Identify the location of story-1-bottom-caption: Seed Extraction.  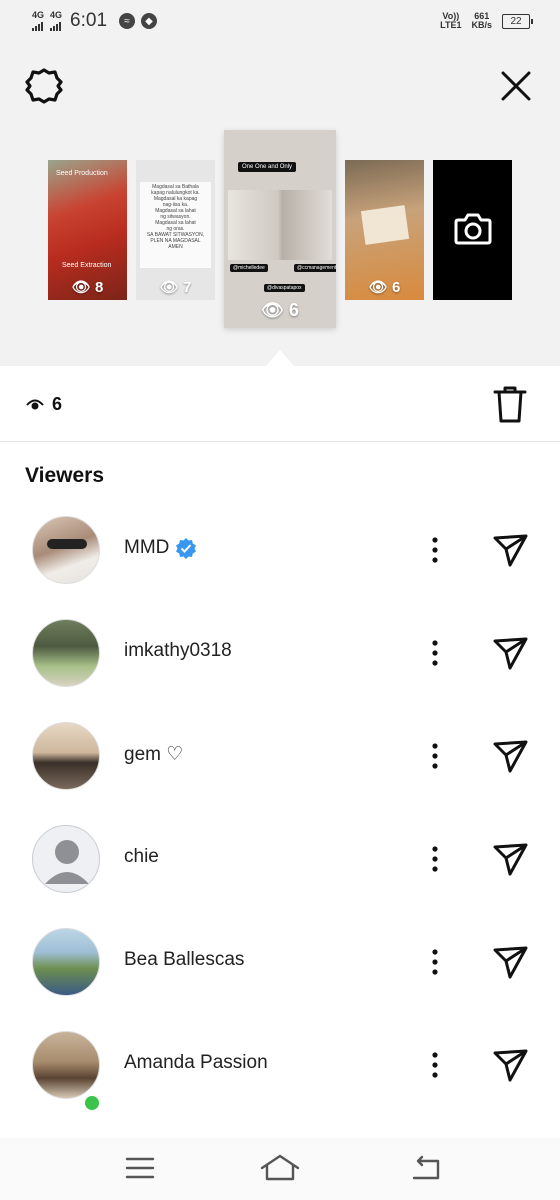
(87, 265).